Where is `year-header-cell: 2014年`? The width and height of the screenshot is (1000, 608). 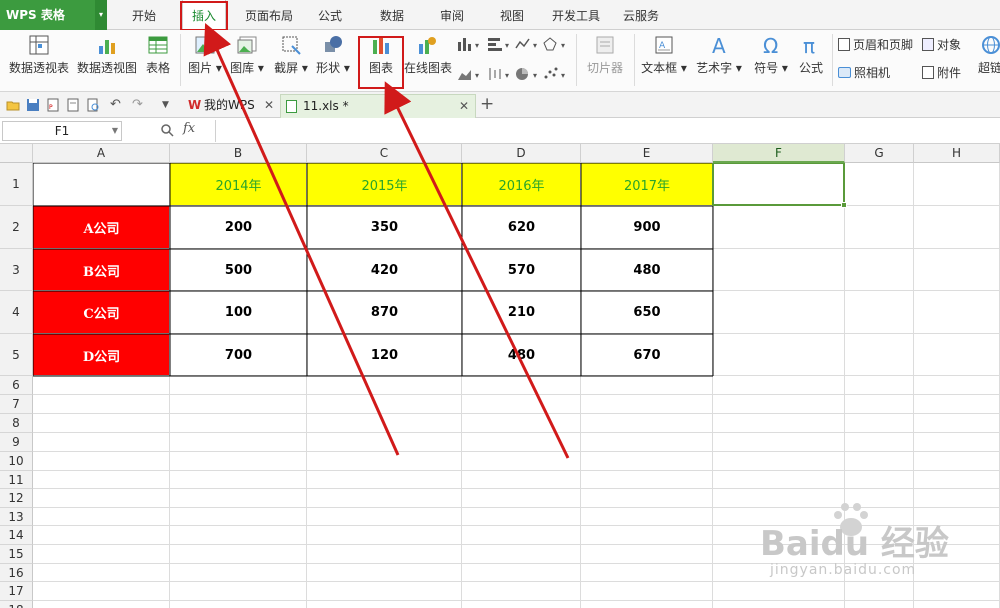
year-header-cell: 2014年 is located at coordinates (238, 184).